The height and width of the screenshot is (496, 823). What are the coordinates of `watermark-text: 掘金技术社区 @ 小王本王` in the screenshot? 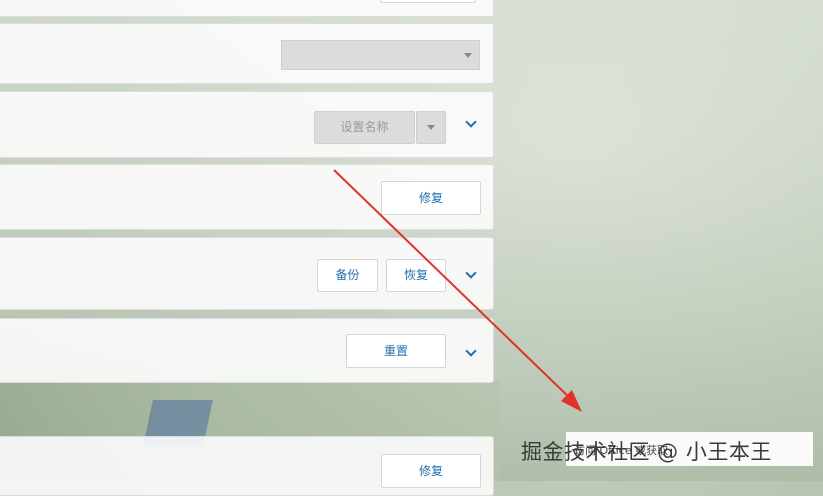 It's located at (646, 452).